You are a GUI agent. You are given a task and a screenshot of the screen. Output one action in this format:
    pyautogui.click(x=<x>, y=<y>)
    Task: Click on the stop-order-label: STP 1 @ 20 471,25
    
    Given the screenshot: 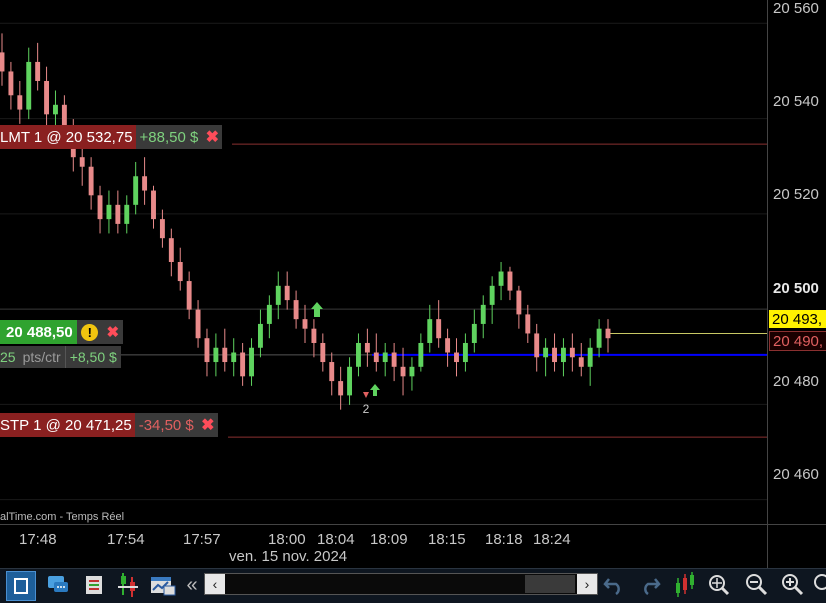 What is the action you would take?
    pyautogui.click(x=67, y=425)
    